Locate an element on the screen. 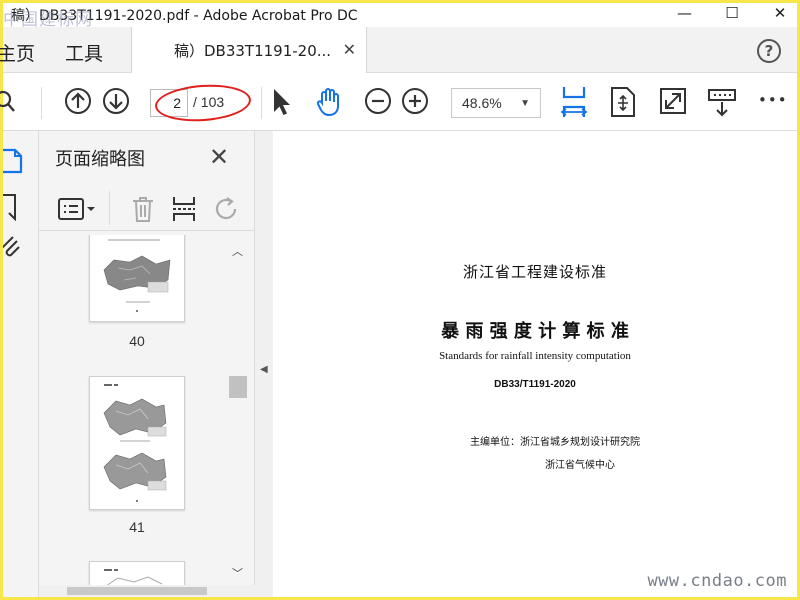  collapse-panel-icon: ◀ is located at coordinates (264, 369).